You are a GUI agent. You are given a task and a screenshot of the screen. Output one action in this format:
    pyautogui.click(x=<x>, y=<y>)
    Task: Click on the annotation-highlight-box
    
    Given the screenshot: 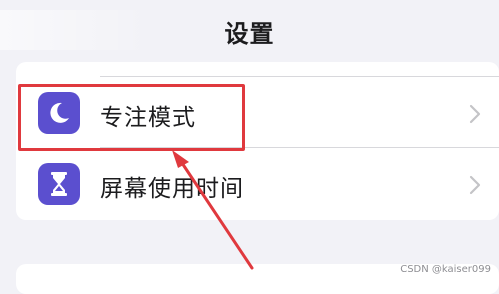 What is the action you would take?
    pyautogui.click(x=131, y=117)
    